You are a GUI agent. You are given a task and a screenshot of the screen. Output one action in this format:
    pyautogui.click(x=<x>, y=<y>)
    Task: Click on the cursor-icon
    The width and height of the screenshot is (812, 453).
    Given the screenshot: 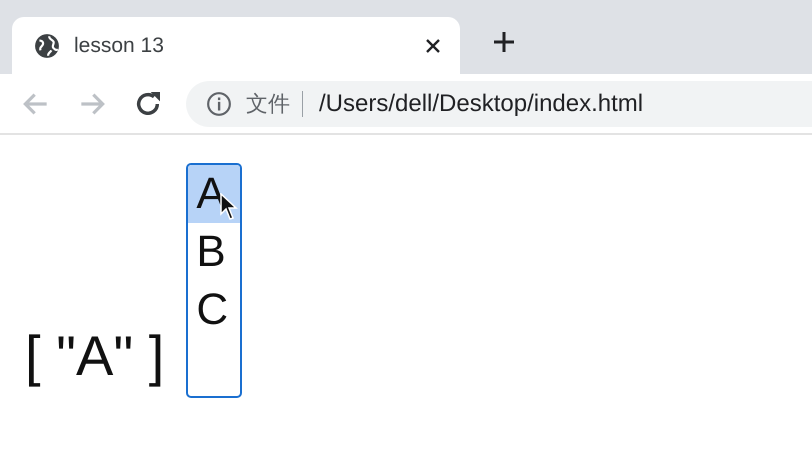 What is the action you would take?
    pyautogui.click(x=229, y=207)
    